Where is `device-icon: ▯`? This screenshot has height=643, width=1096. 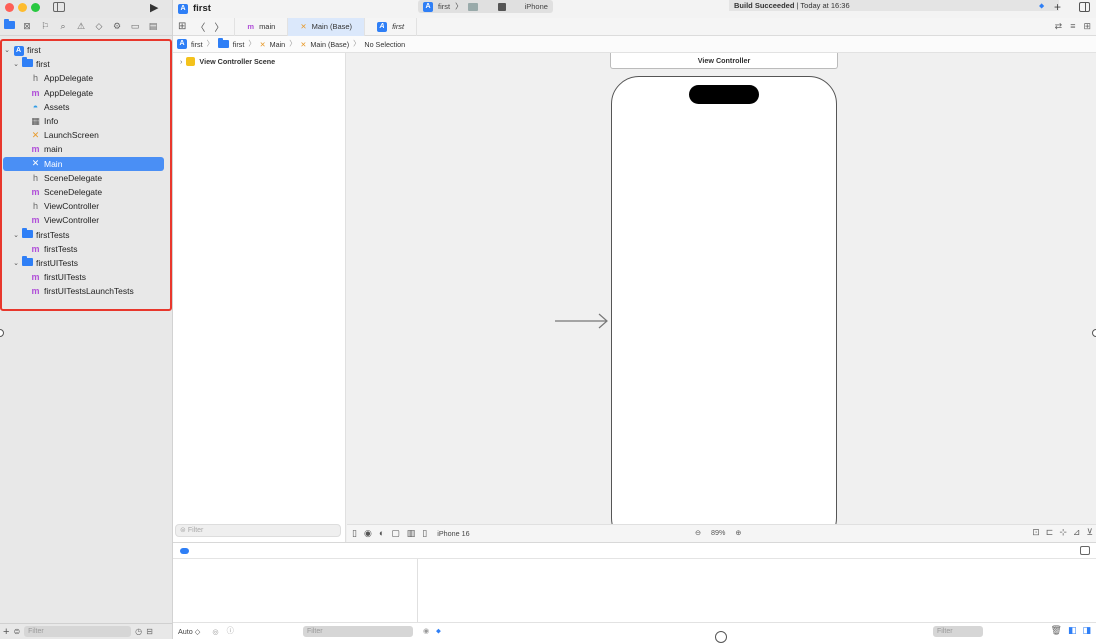 device-icon: ▯ is located at coordinates (424, 533).